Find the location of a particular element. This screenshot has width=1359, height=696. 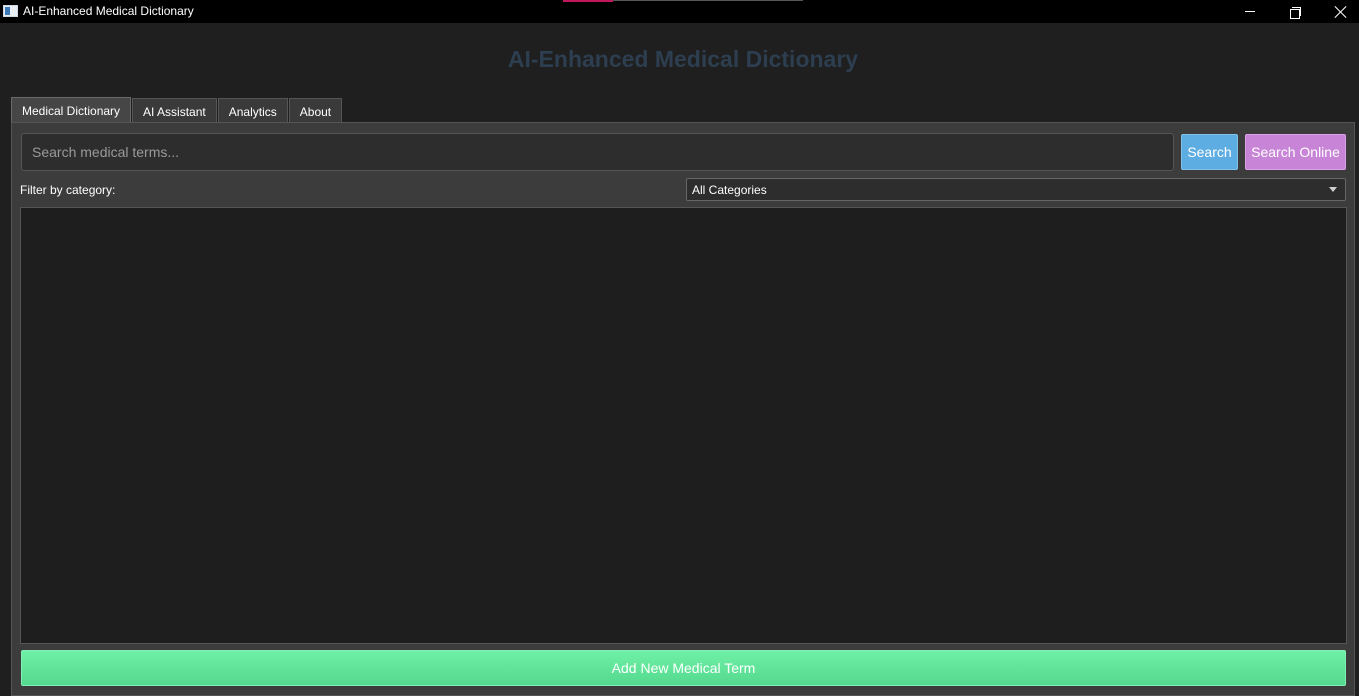

close-button is located at coordinates (1338, 11).